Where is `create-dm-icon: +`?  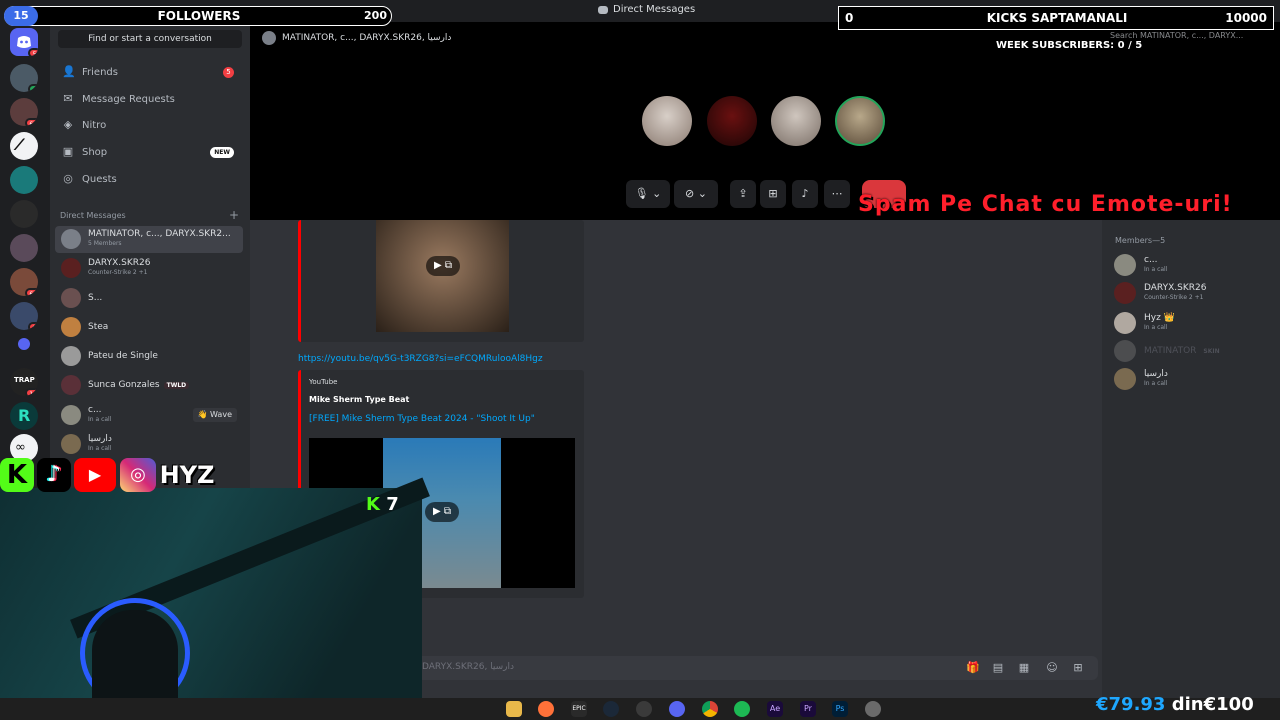
create-dm-icon: + is located at coordinates (234, 215).